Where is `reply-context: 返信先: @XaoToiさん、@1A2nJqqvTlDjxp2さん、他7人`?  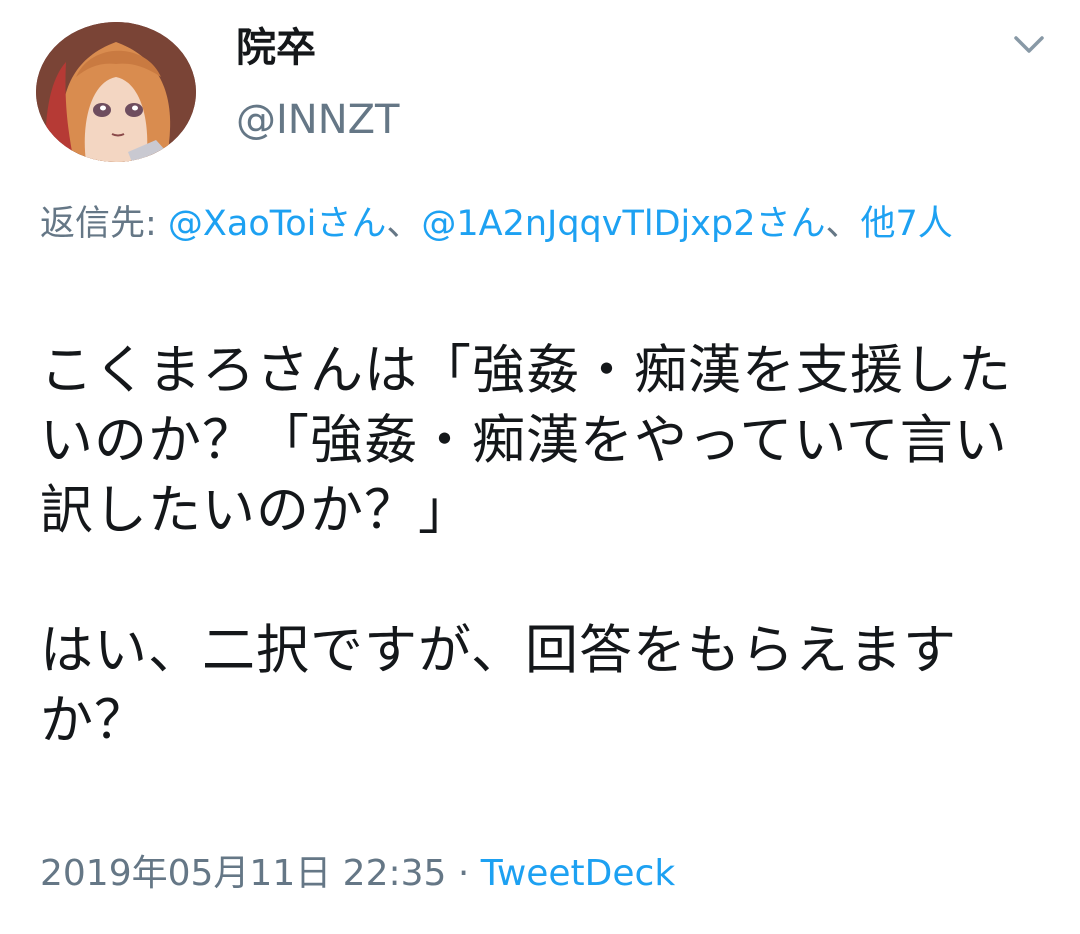
reply-context: 返信先: @XaoToiさん、@1A2nJqqvTlDjxp2さん、他7人 is located at coordinates (540, 224).